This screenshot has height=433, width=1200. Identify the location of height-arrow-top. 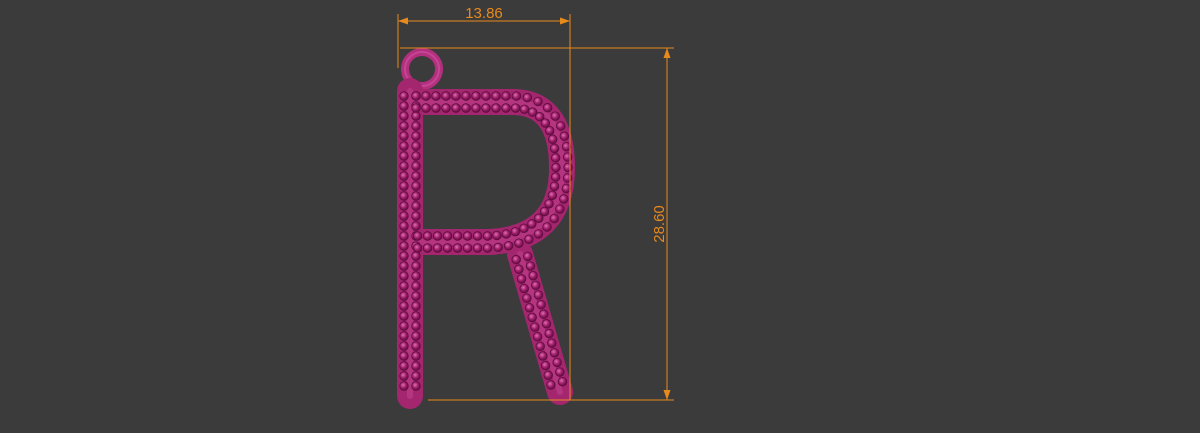
(667, 53).